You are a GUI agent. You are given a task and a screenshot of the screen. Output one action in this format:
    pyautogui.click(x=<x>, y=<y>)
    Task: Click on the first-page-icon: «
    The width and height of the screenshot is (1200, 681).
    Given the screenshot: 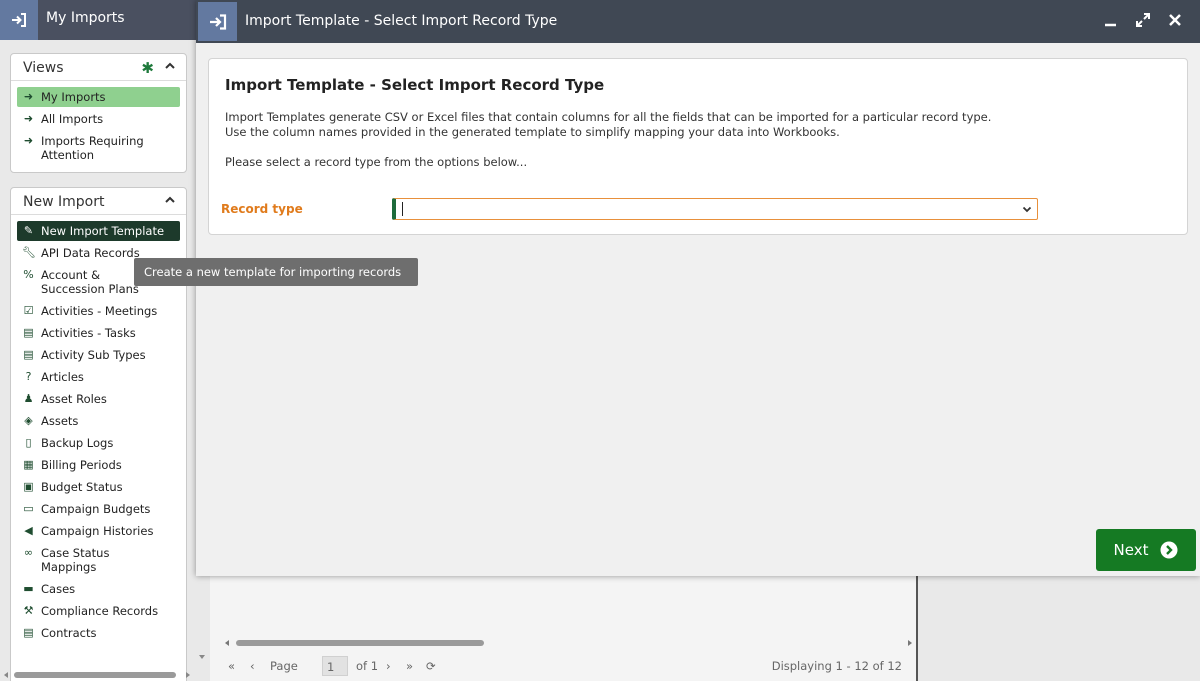 What is the action you would take?
    pyautogui.click(x=231, y=666)
    